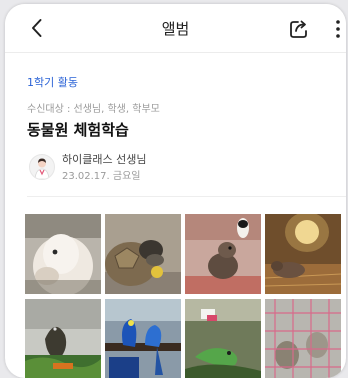 The width and height of the screenshot is (348, 378). I want to click on macaw-photo, so click(143, 338).